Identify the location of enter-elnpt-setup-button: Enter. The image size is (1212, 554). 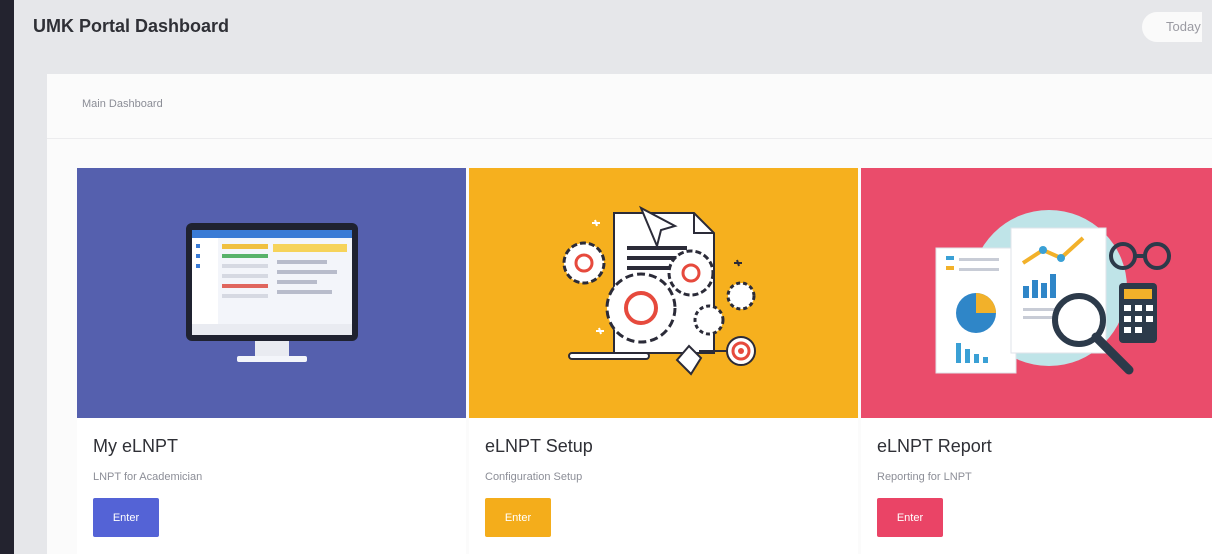
(518, 517).